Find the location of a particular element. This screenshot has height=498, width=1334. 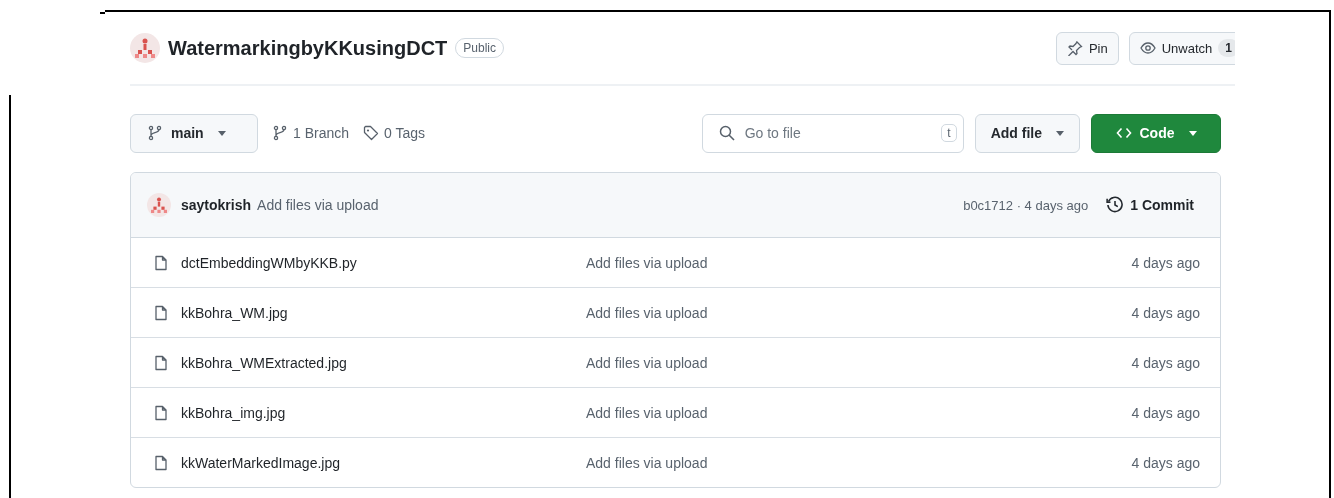

file-link: kkBohra_WM.jpg is located at coordinates (234, 312).